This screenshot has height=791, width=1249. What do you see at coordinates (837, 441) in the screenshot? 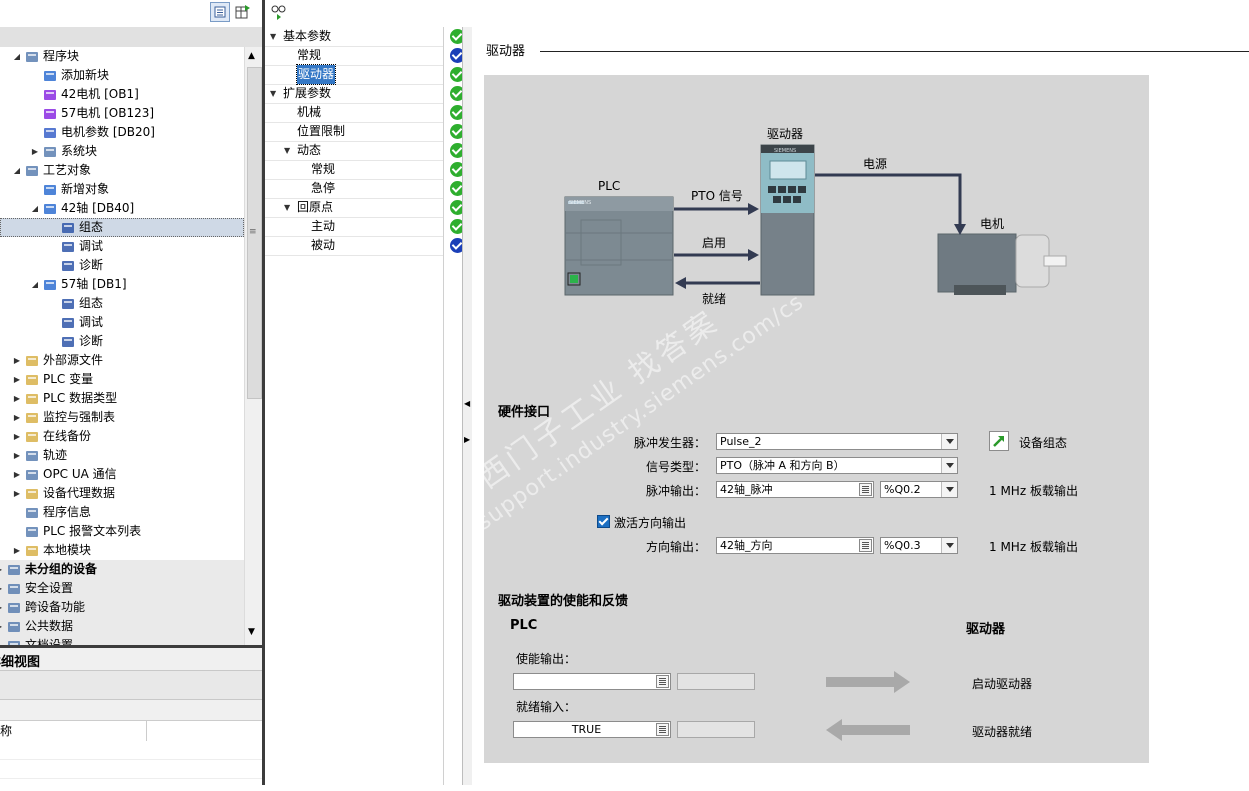
I see `pulse-generator-select: Pulse_2` at bounding box center [837, 441].